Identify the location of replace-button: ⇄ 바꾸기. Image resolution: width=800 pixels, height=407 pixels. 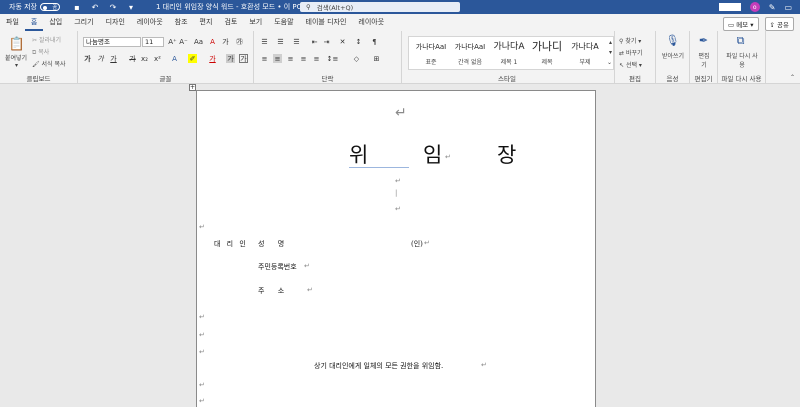
(631, 52).